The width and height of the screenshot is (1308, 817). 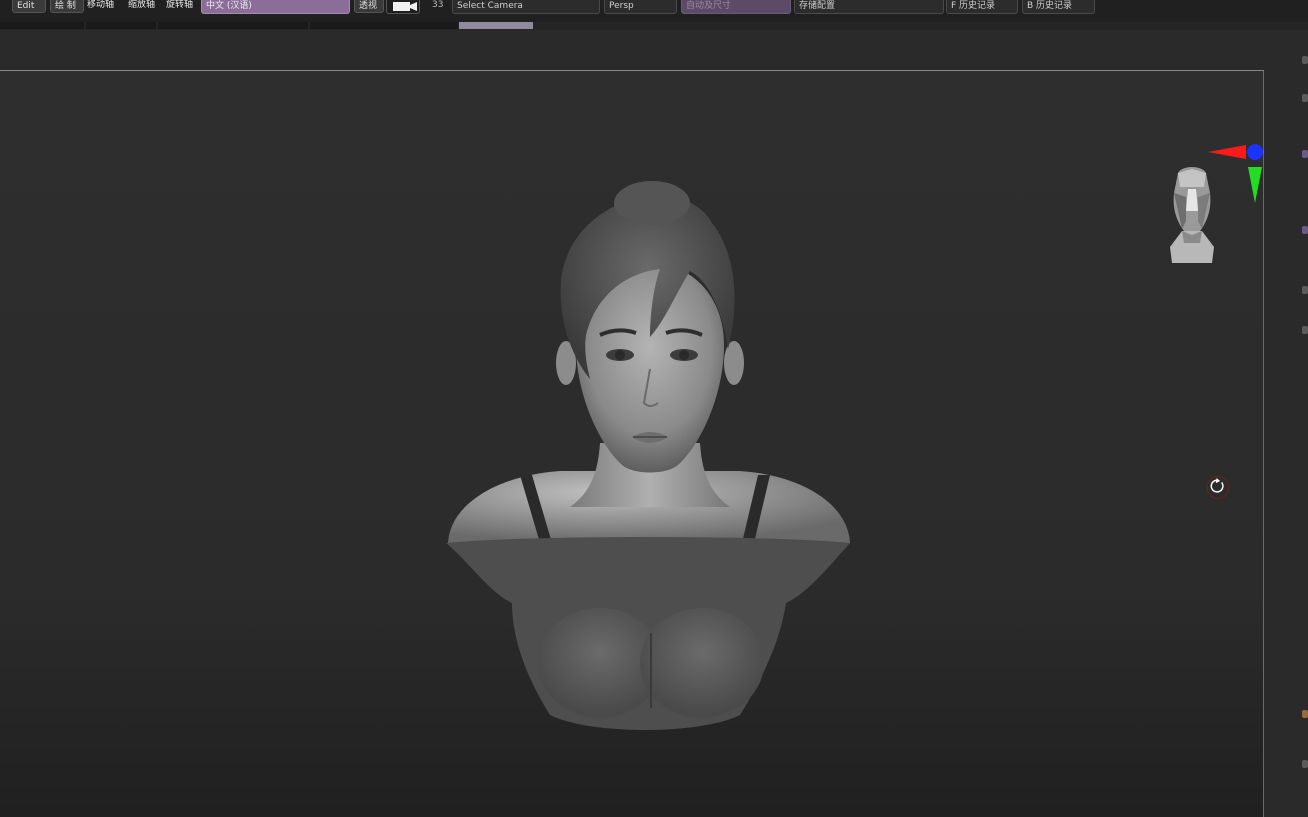 I want to click on camera-button, so click(x=403, y=7).